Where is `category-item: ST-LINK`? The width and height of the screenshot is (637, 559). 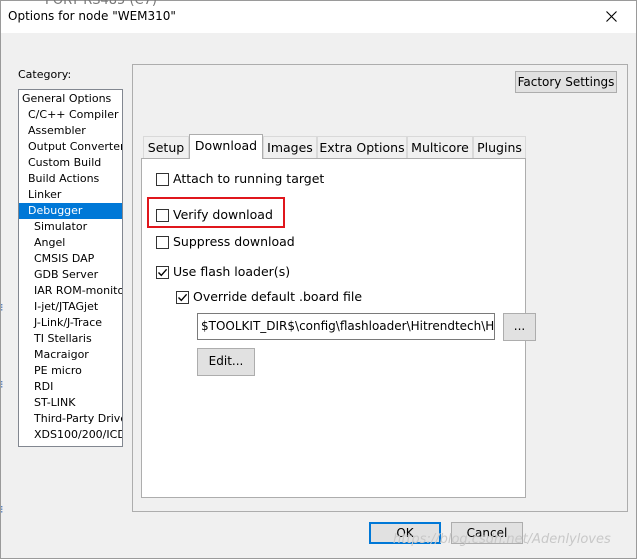 category-item: ST-LINK is located at coordinates (70, 403).